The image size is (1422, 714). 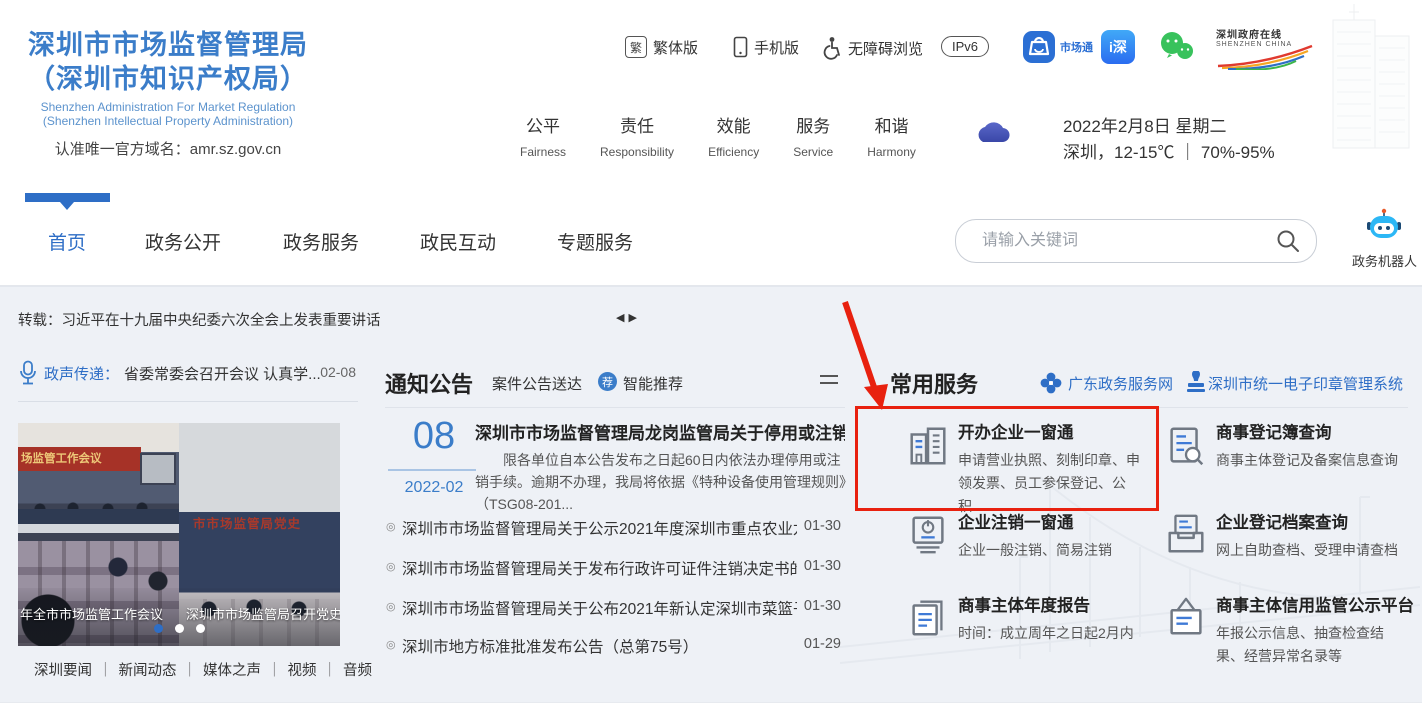 I want to click on gov-robot: 政务机器人, so click(x=1385, y=239).